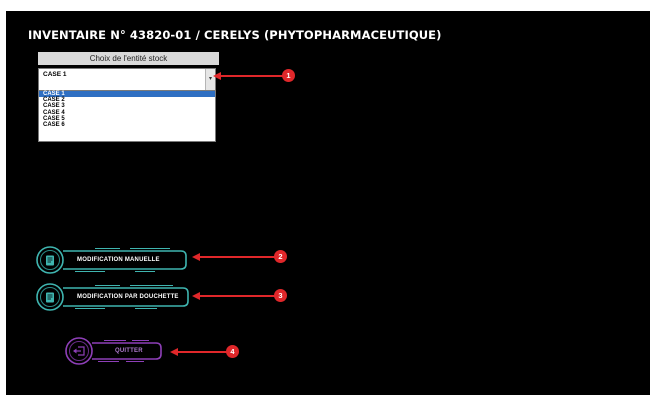 The height and width of the screenshot is (403, 656). I want to click on manual-modification-button: MODIFICATION MANUELLE, so click(111, 260).